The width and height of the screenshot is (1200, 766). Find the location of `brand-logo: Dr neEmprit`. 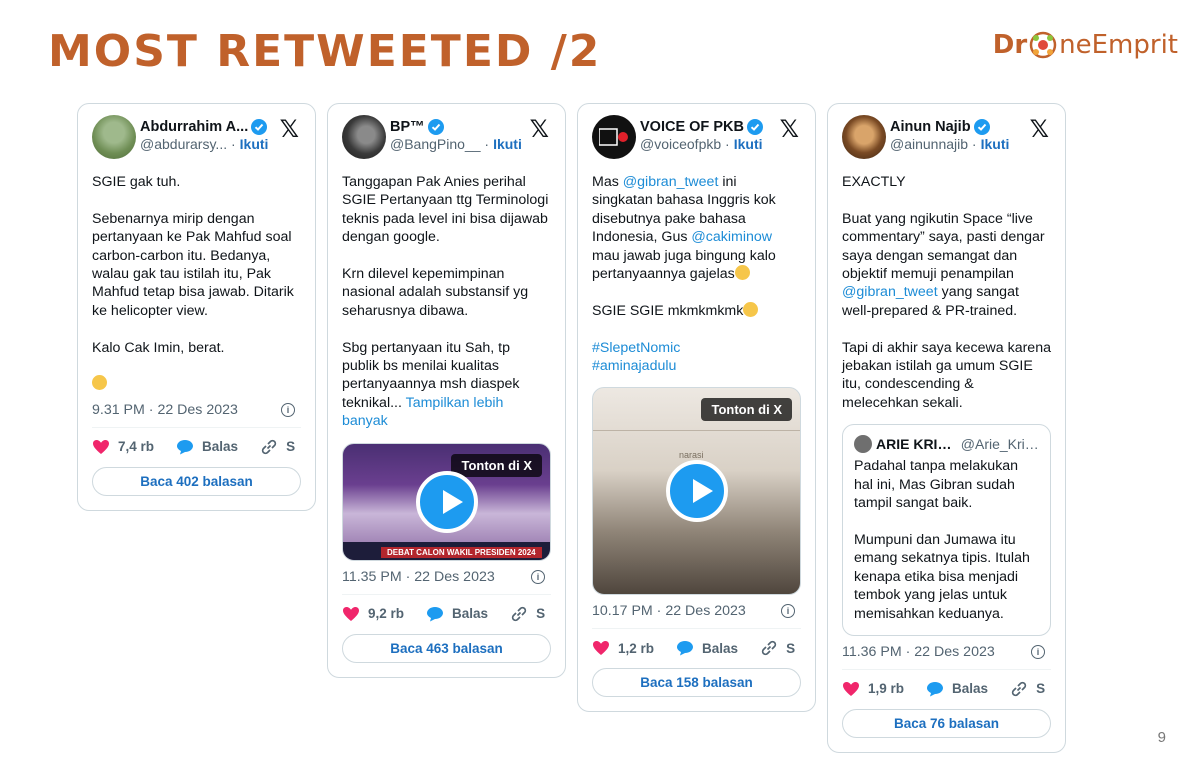

brand-logo: Dr neEmprit is located at coordinates (1085, 45).